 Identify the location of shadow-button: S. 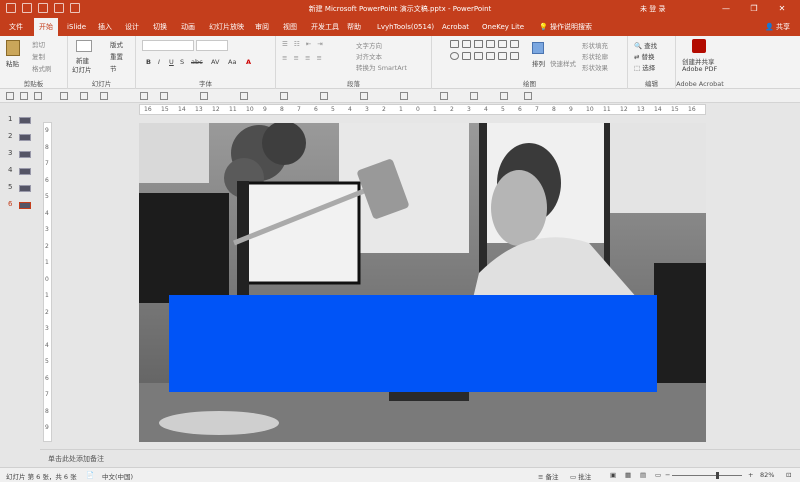
(182, 62).